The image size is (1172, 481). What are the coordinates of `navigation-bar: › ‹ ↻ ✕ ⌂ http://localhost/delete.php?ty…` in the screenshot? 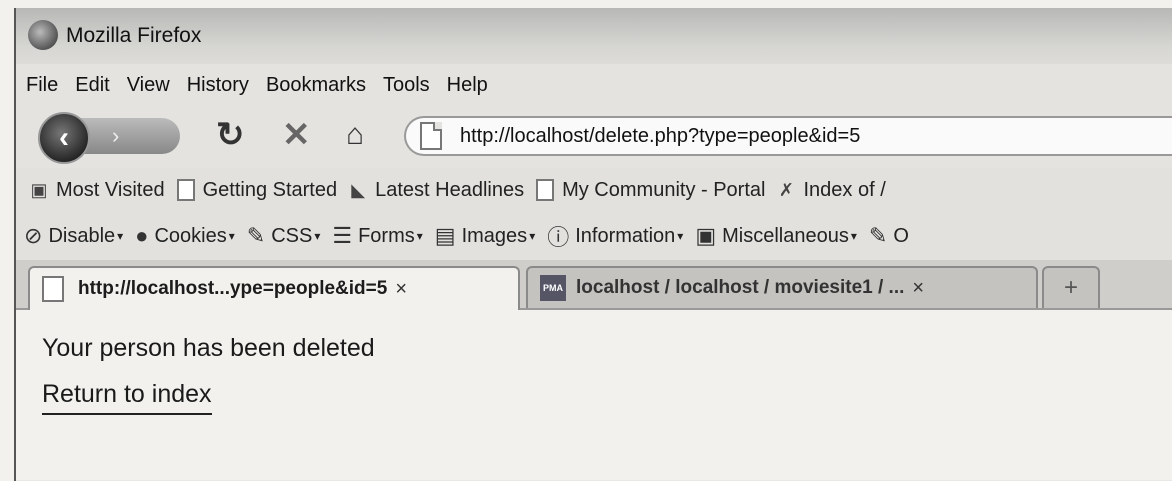 It's located at (594, 137).